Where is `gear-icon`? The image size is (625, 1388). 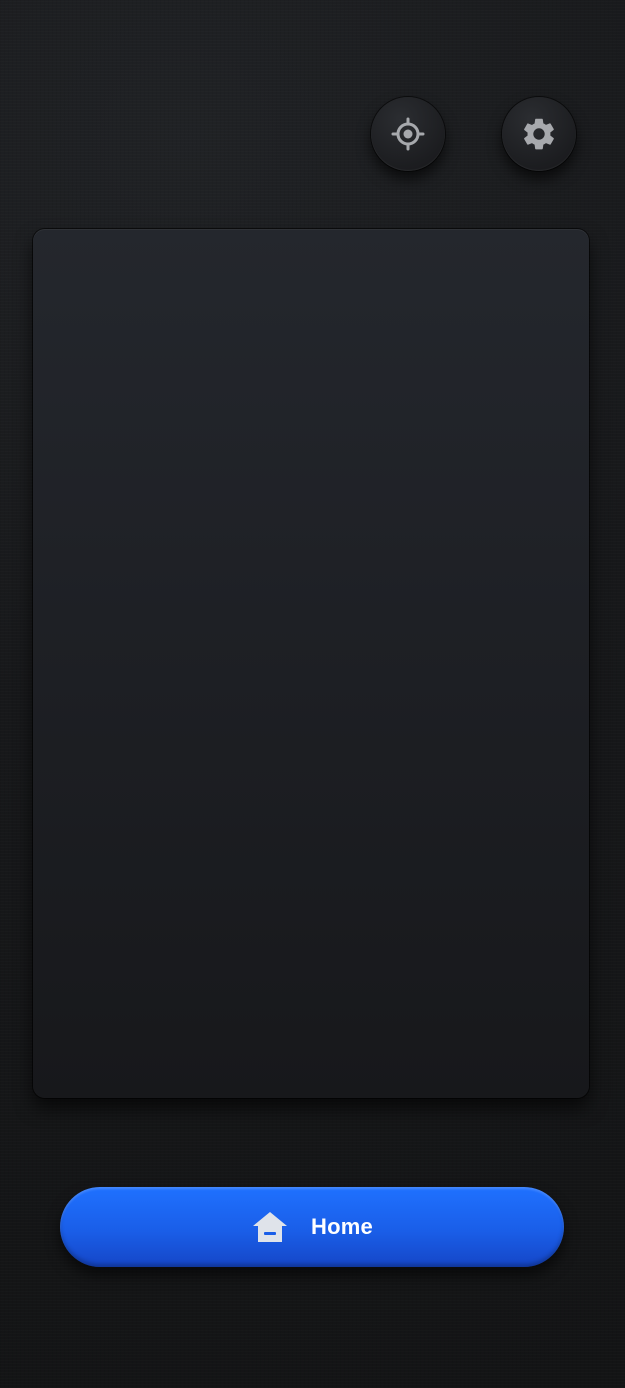
gear-icon is located at coordinates (539, 134).